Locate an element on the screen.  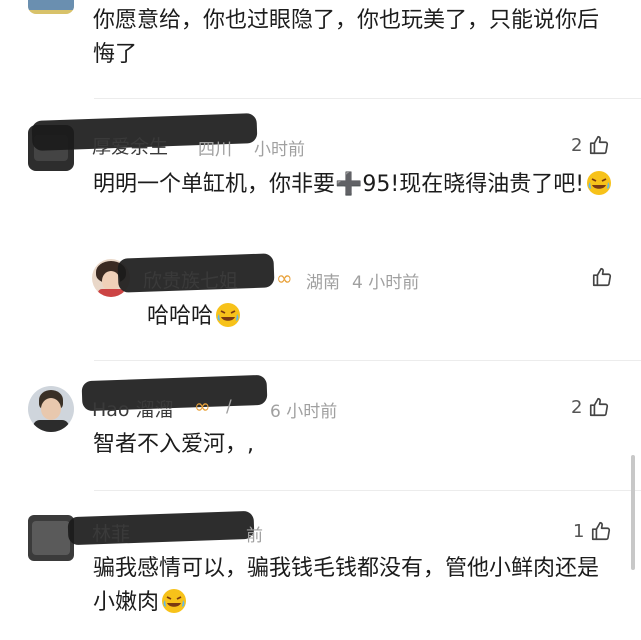
comment-text-0: 你愿意给，你也过眼隐了，你也玩美了，只能说你后悔了 is located at coordinates (346, 37).